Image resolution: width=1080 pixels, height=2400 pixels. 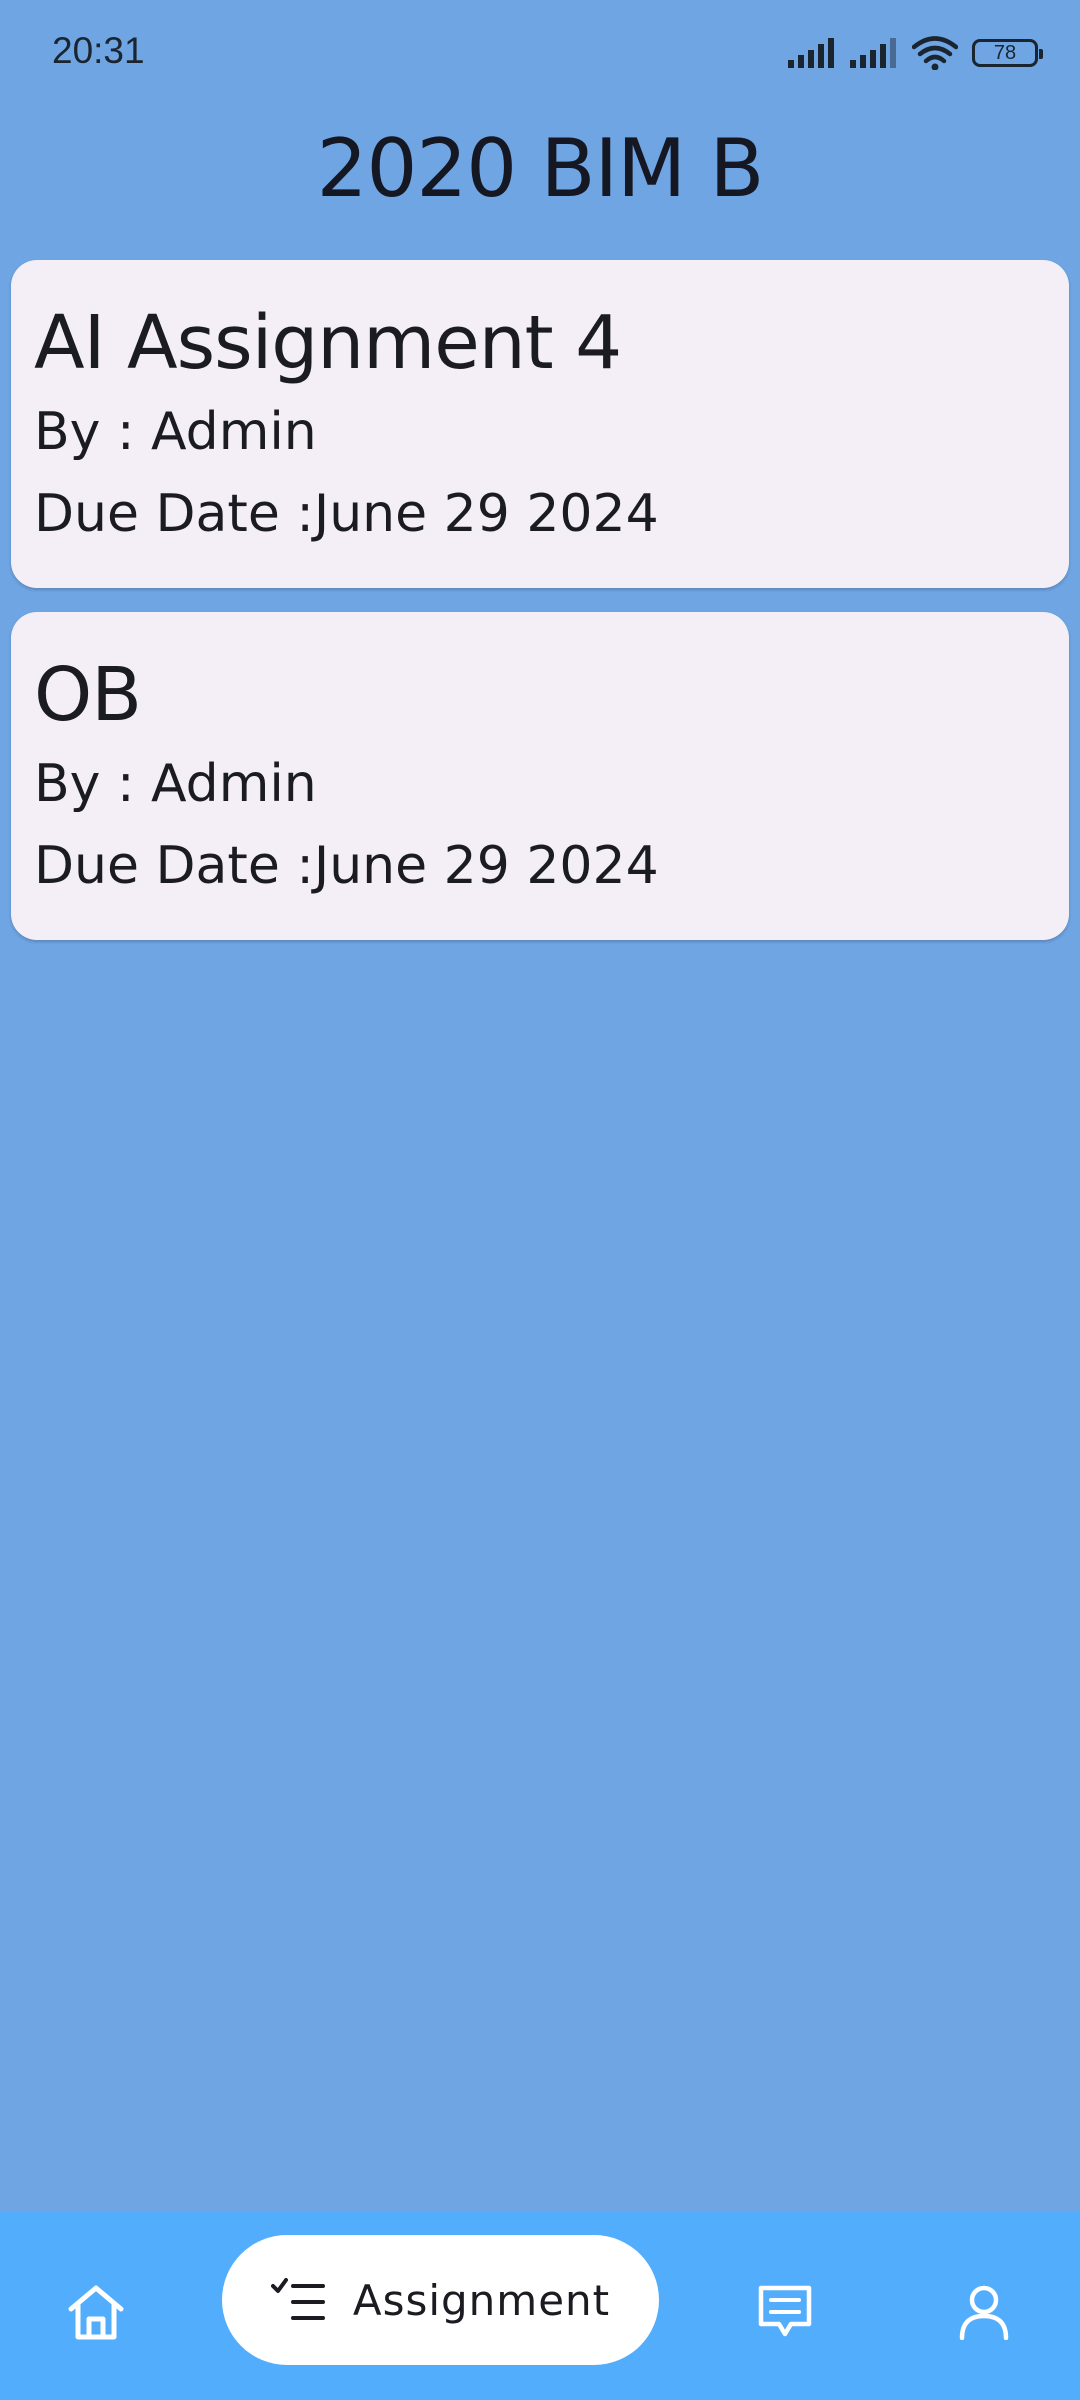 What do you see at coordinates (328, 343) in the screenshot?
I see `assignment-title: AI Assignment 4` at bounding box center [328, 343].